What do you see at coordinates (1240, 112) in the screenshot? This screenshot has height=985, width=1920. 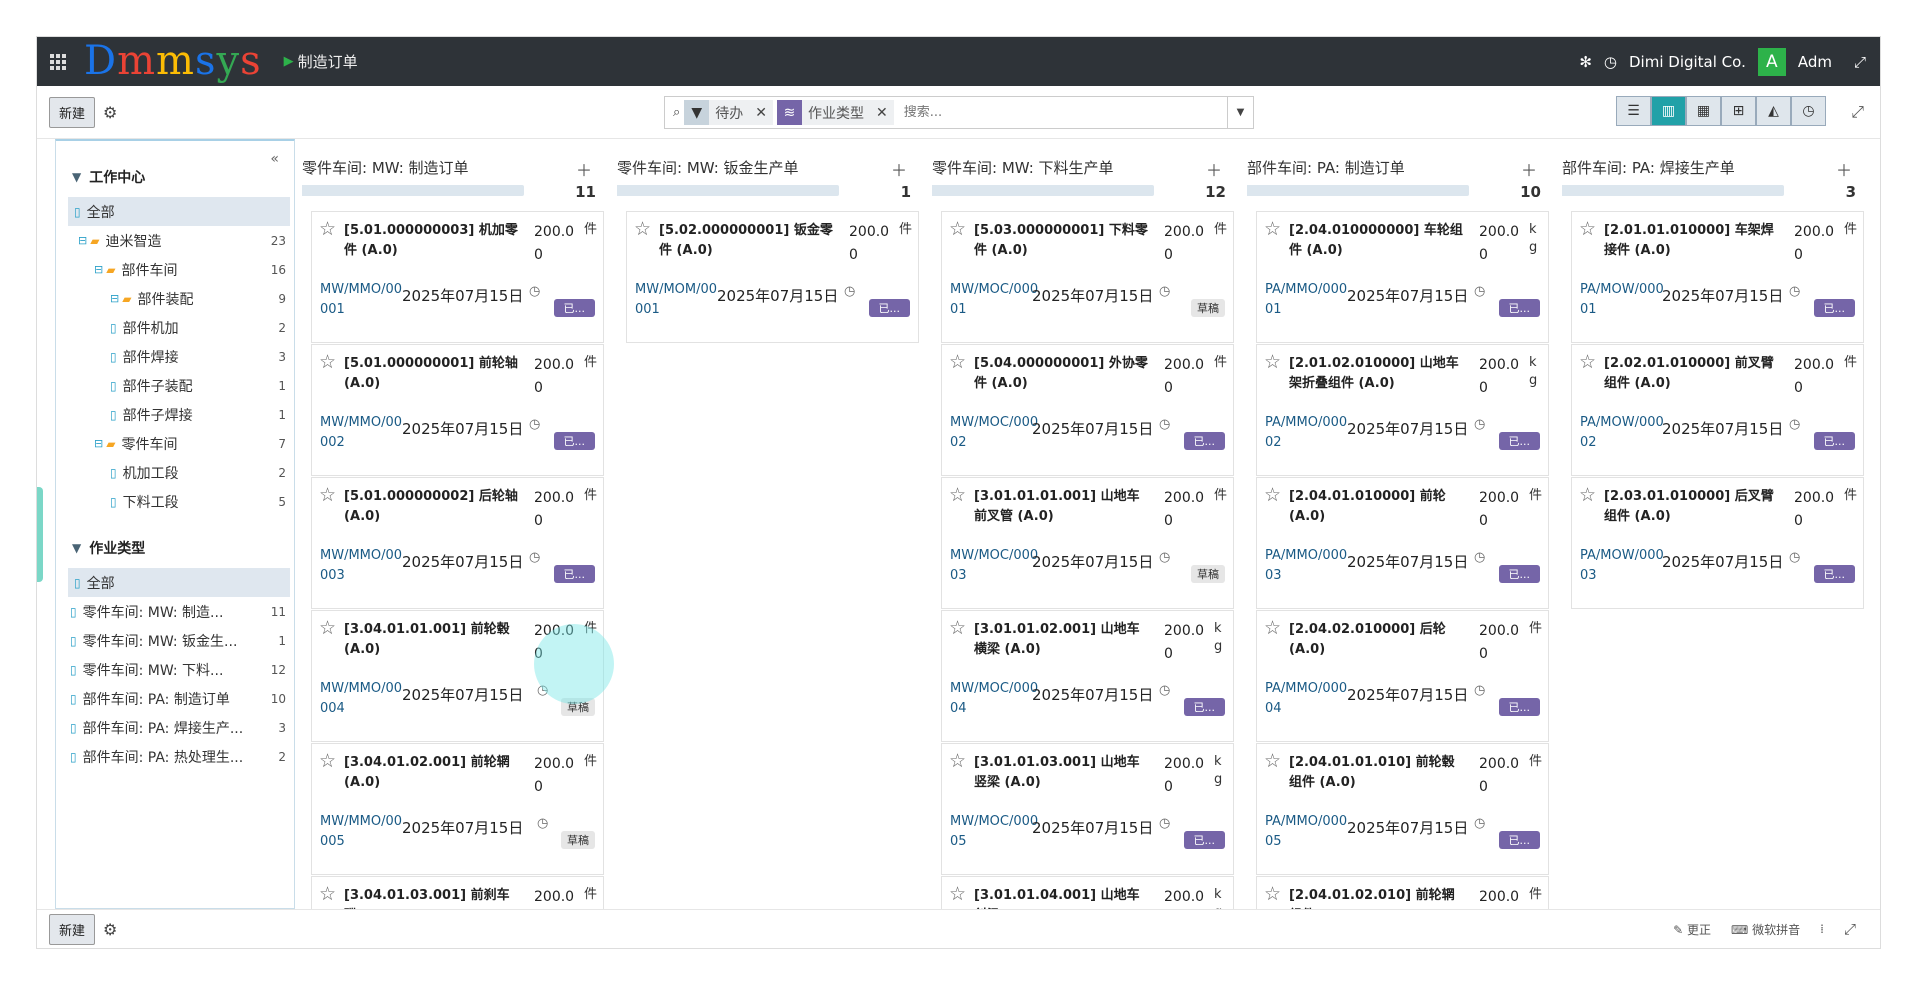 I see `search-dropdown-toggle: ▼` at bounding box center [1240, 112].